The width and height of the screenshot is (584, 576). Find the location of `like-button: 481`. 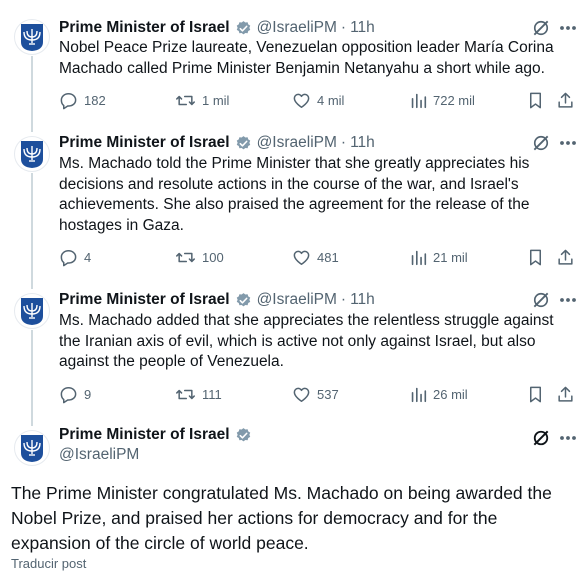

like-button: 481 is located at coordinates (315, 257).